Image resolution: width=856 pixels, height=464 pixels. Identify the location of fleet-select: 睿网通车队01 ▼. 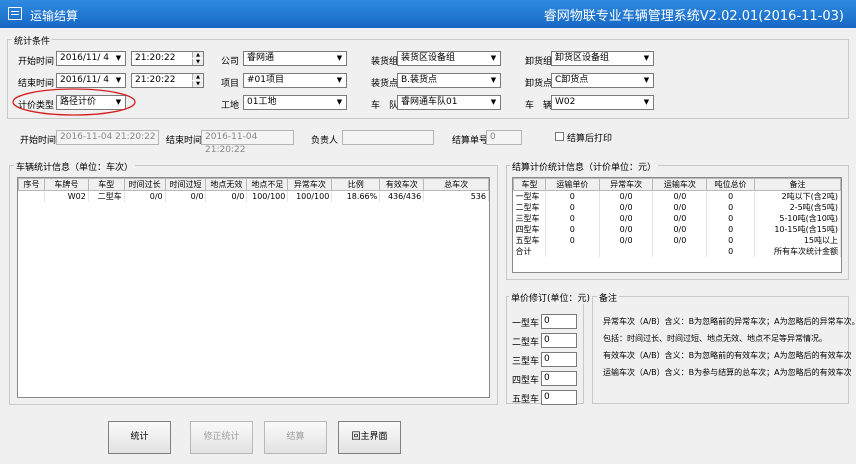
(449, 102).